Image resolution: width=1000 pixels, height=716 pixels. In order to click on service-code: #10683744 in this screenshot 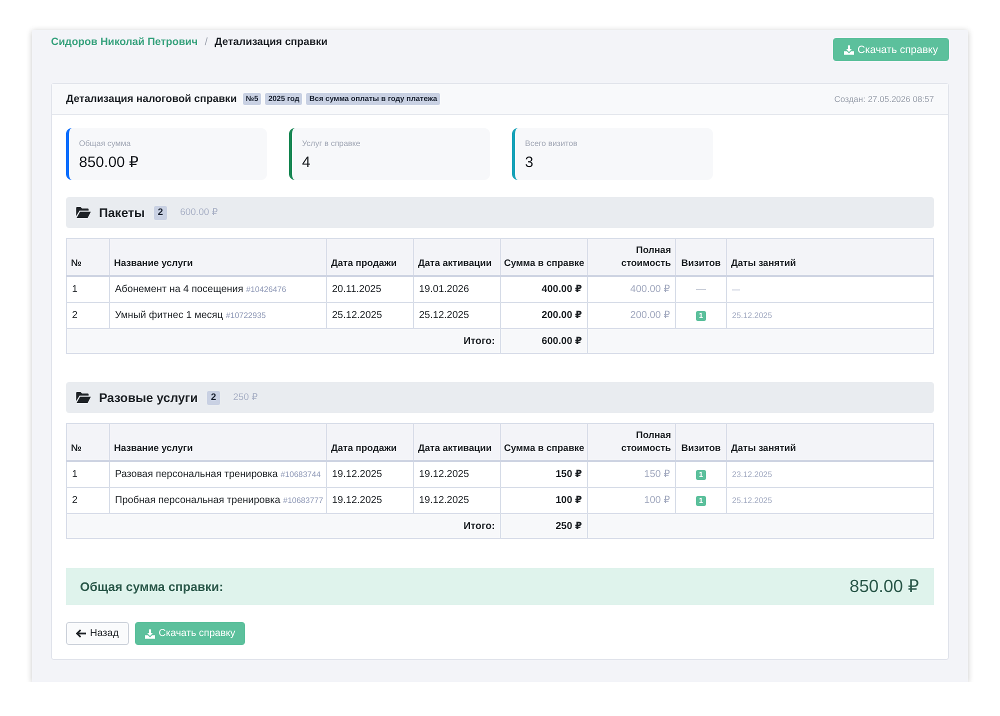, I will do `click(300, 474)`.